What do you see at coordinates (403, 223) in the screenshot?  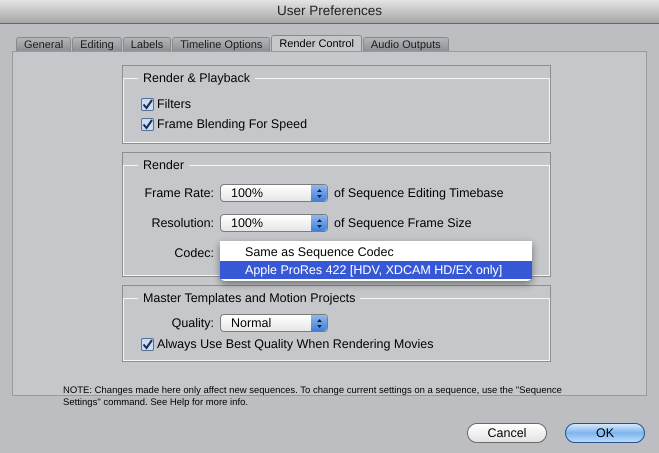 I see `field-suffix: of Sequence Frame Size` at bounding box center [403, 223].